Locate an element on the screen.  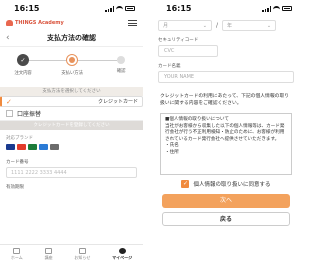
progress-step: 確認 is located at coordinates (121, 64).